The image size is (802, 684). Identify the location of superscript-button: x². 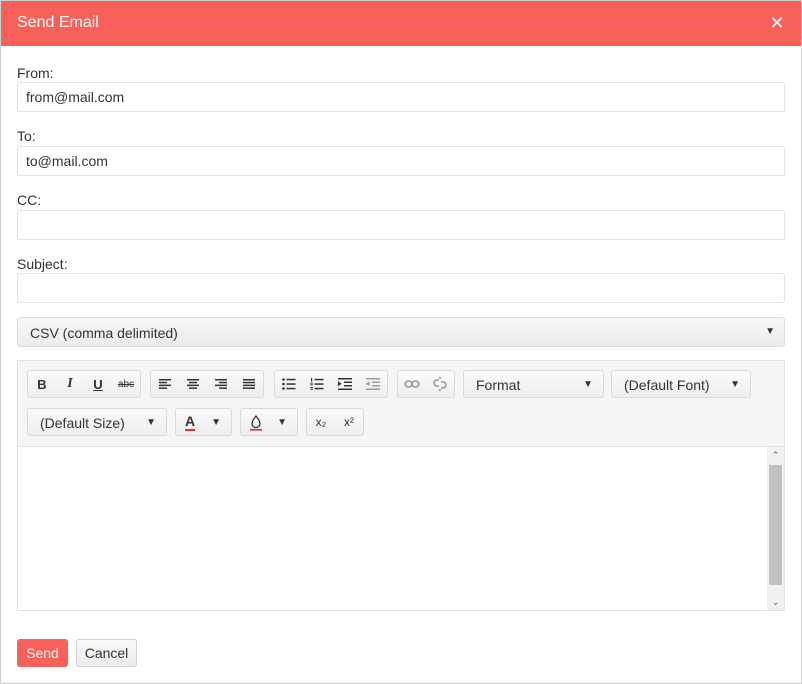
(349, 422).